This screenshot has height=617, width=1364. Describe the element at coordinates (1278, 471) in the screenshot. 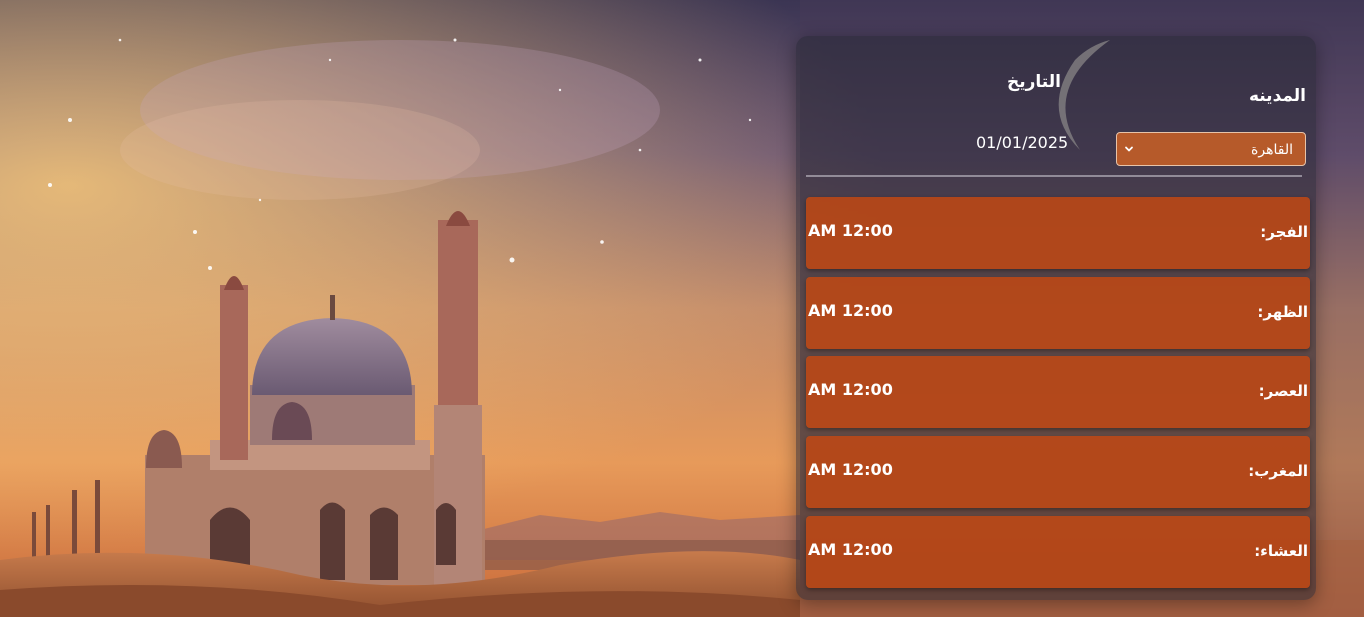

I see `prayer-name: المغرب:` at that location.